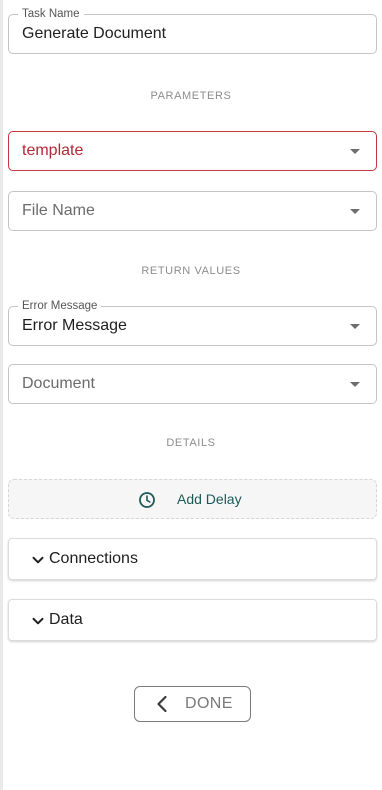 The image size is (382, 790). Describe the element at coordinates (147, 500) in the screenshot. I see `clock-icon` at that location.